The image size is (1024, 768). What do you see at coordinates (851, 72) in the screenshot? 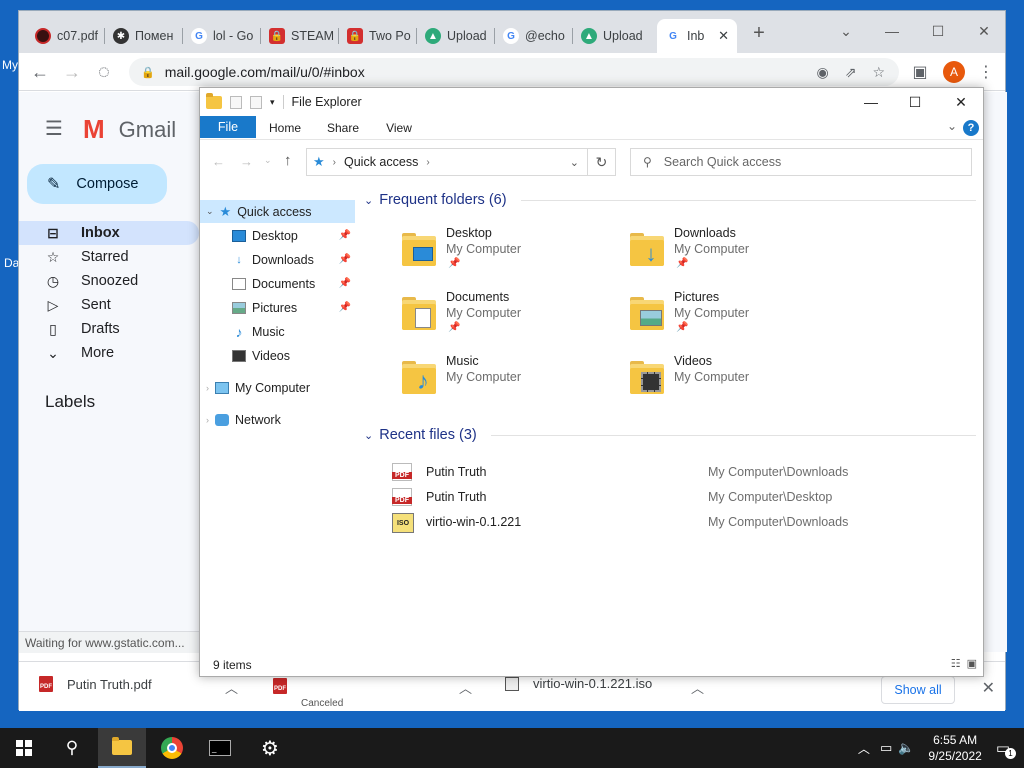
I see `share-icon: ⇗` at bounding box center [851, 72].